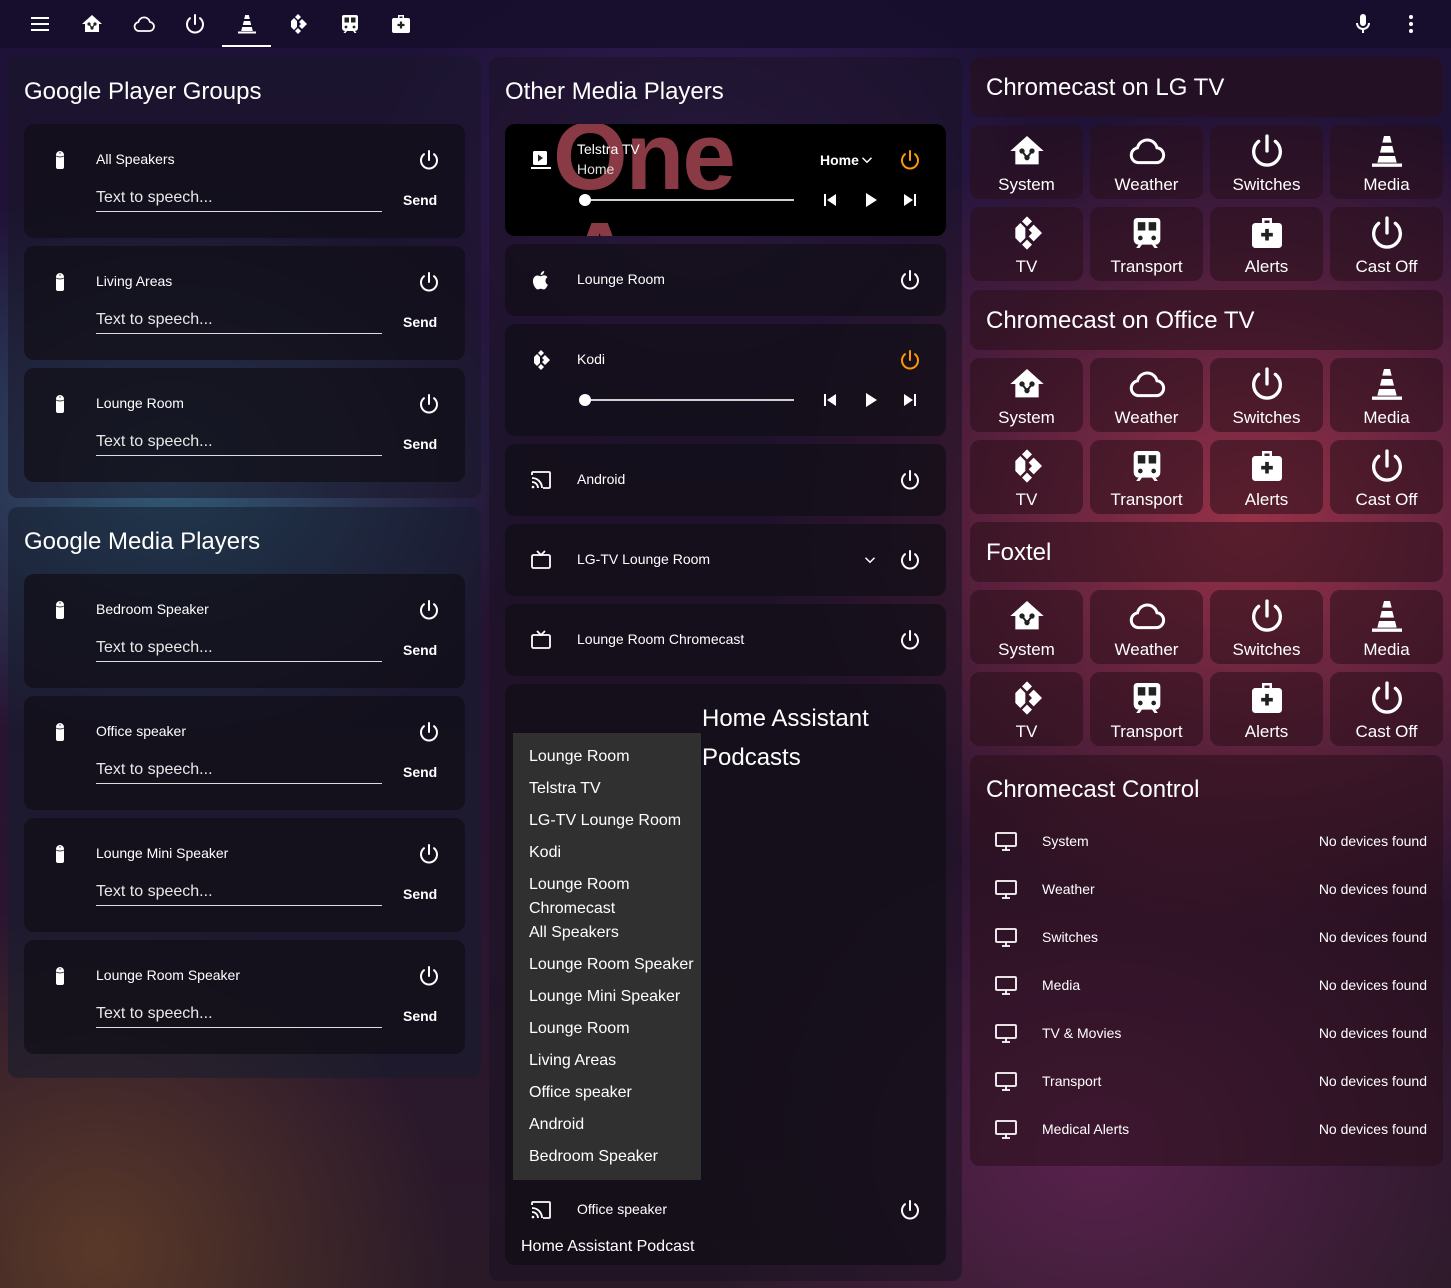  Describe the element at coordinates (604, 997) in the screenshot. I see `dropdown-item: Lounge Mini Speaker` at that location.